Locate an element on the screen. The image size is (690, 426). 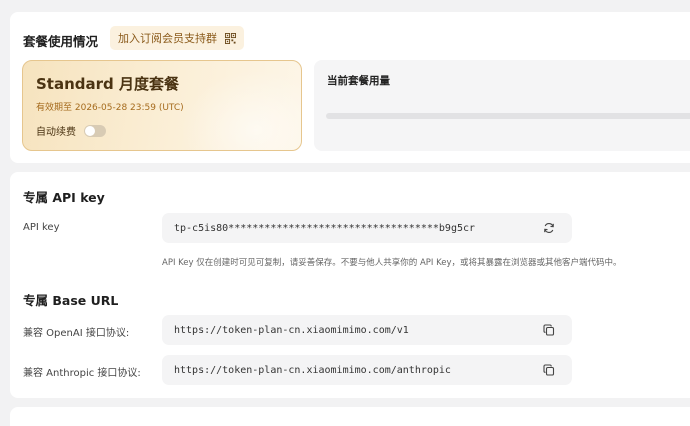
api-key-label: API key is located at coordinates (41, 227).